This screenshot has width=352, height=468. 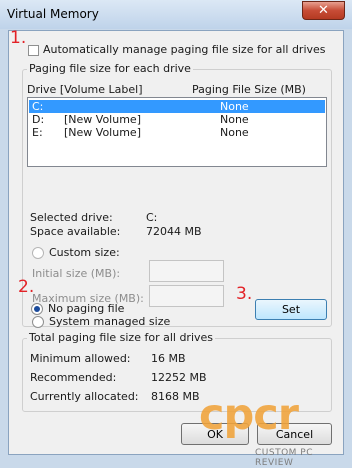 What do you see at coordinates (109, 321) in the screenshot?
I see `system-managed-label: System managed size` at bounding box center [109, 321].